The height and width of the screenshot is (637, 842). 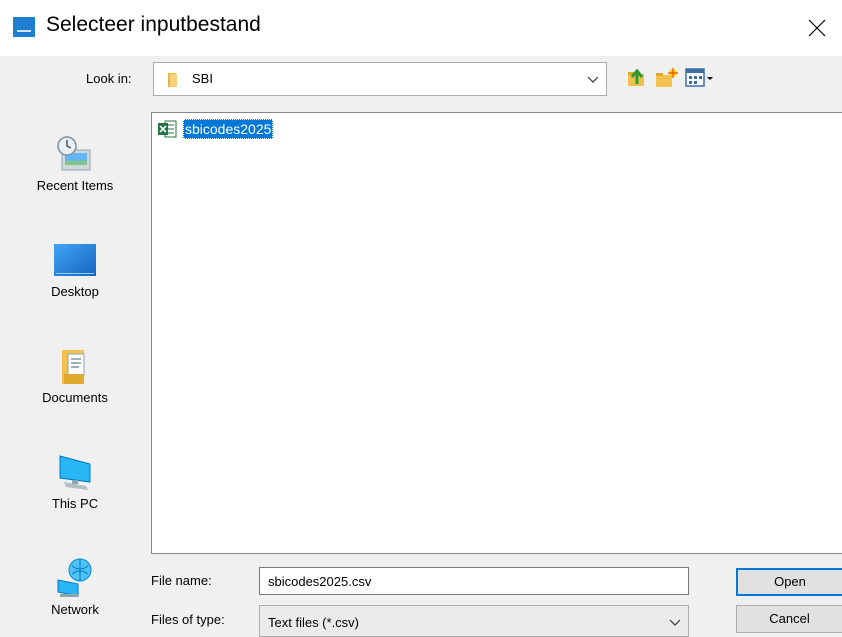 What do you see at coordinates (75, 472) in the screenshot?
I see `this-pc-icon` at bounding box center [75, 472].